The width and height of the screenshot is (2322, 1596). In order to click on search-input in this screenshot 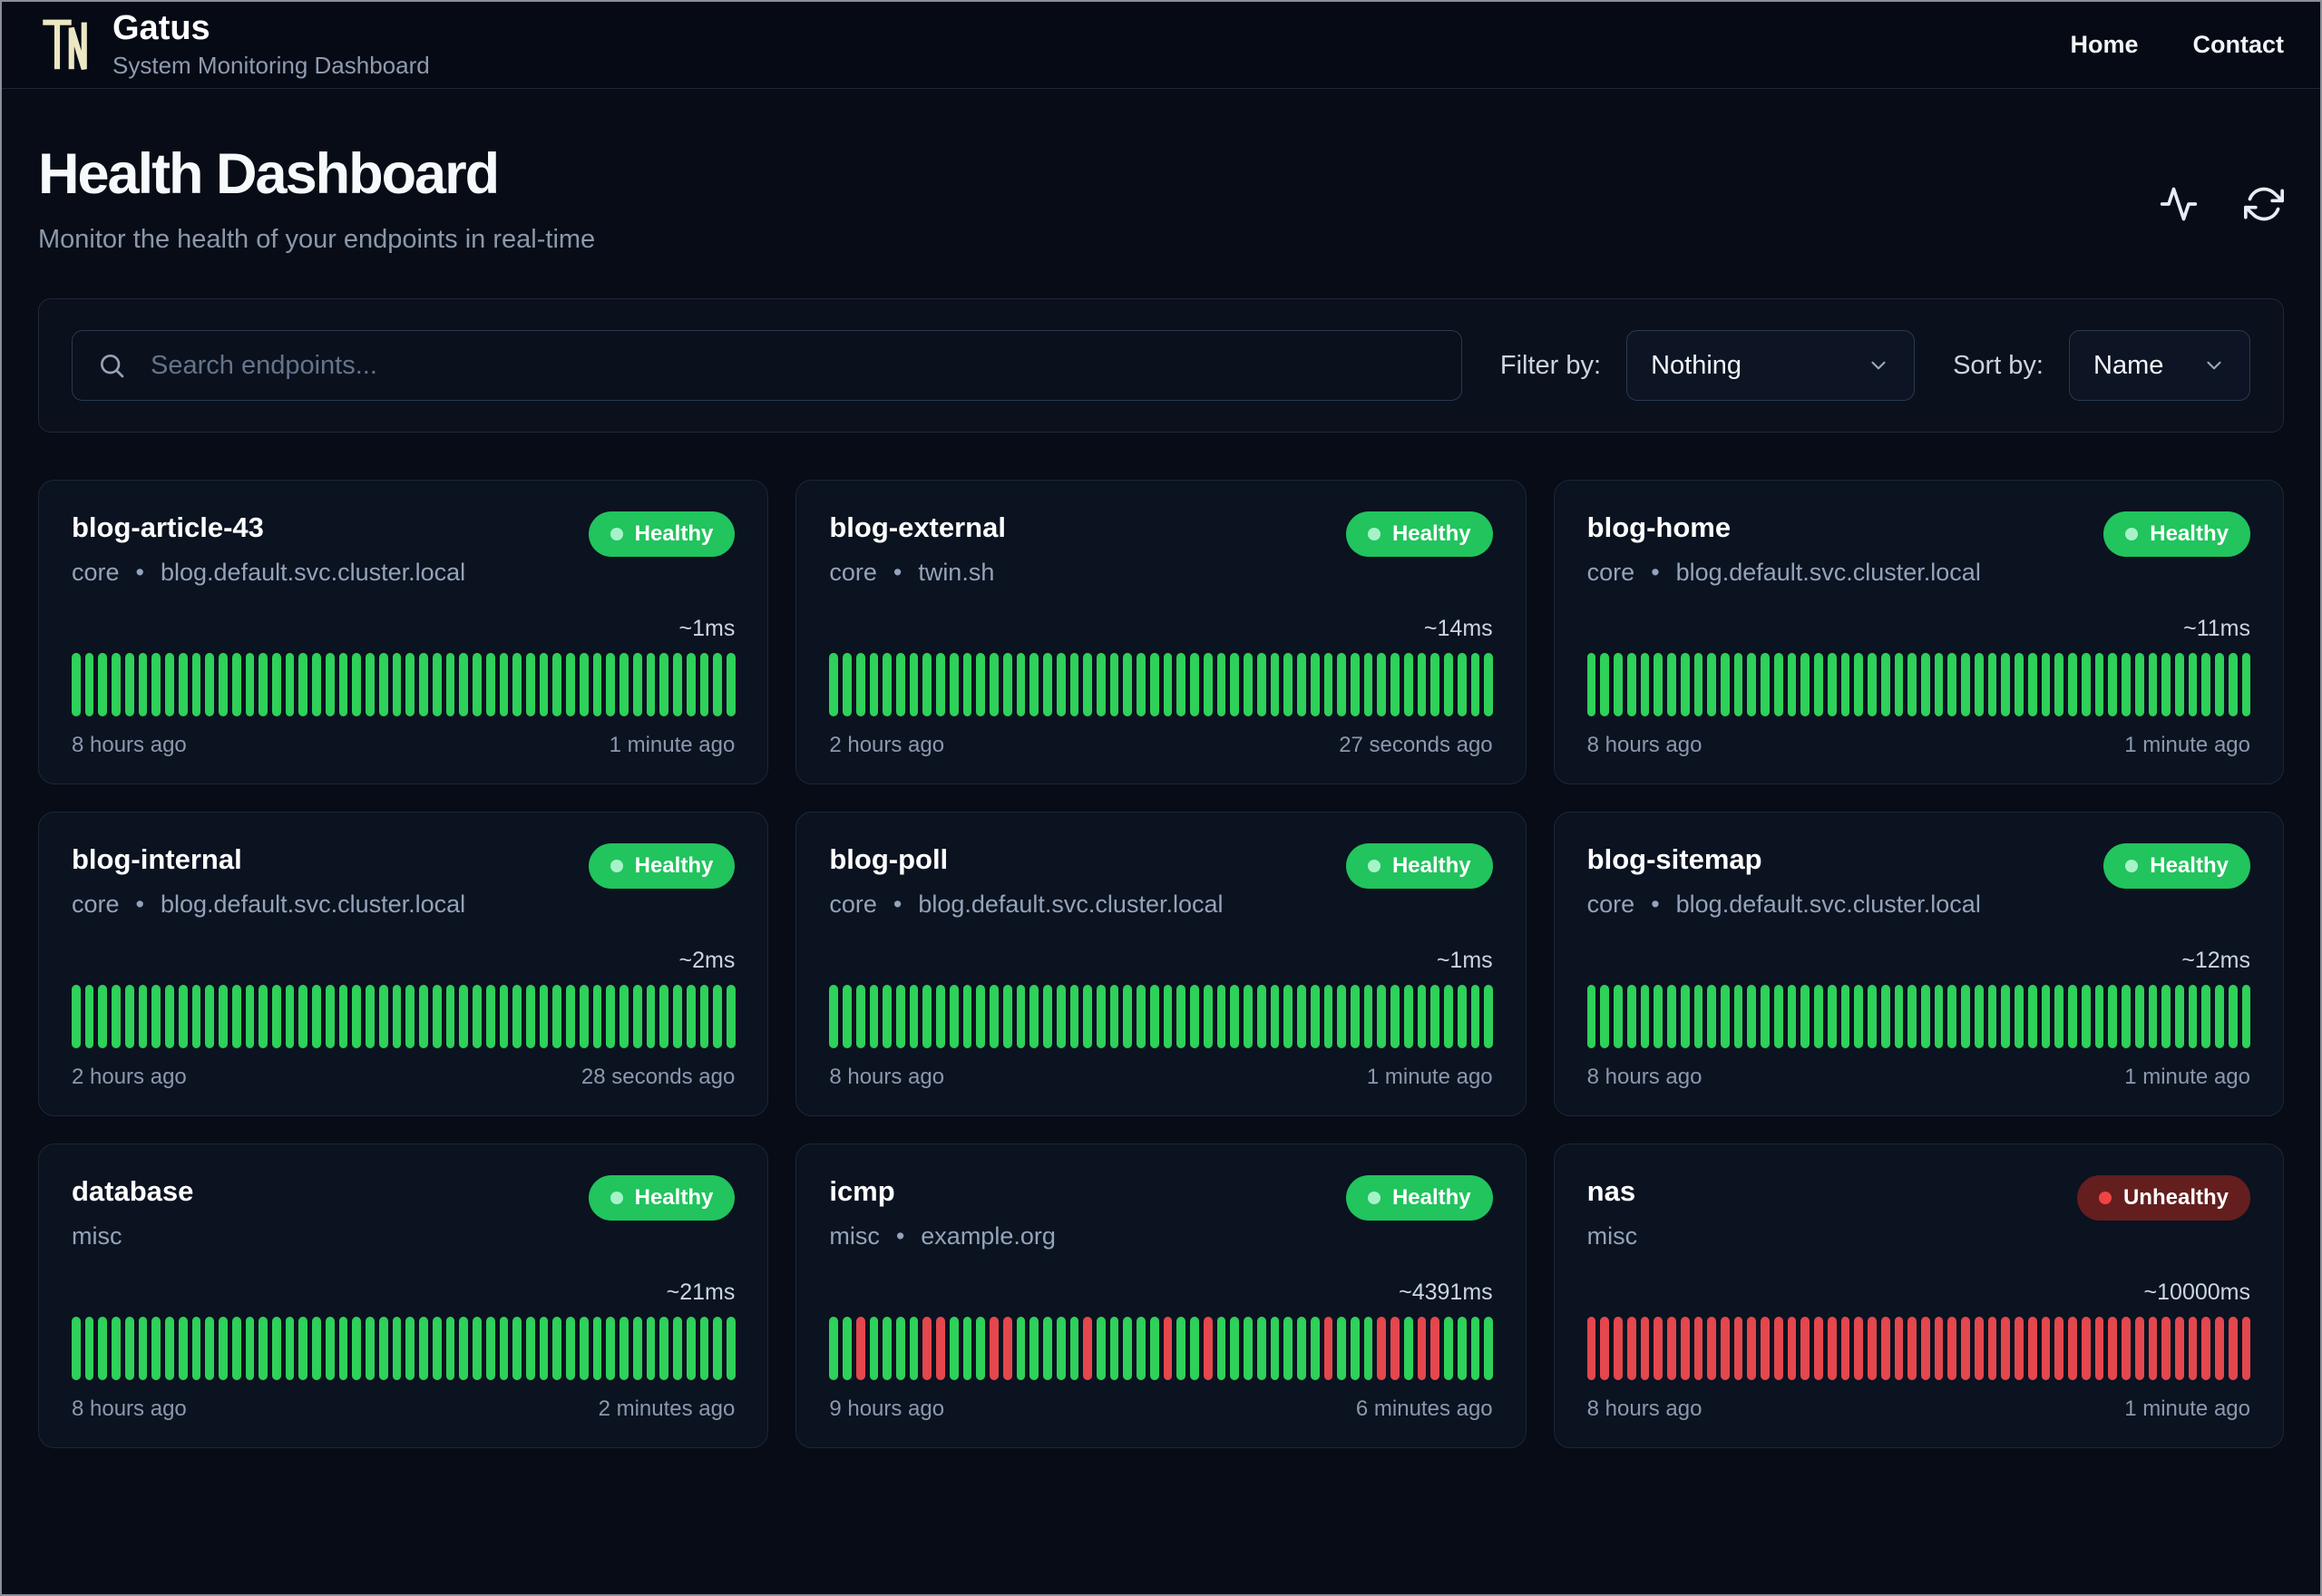, I will do `click(767, 365)`.